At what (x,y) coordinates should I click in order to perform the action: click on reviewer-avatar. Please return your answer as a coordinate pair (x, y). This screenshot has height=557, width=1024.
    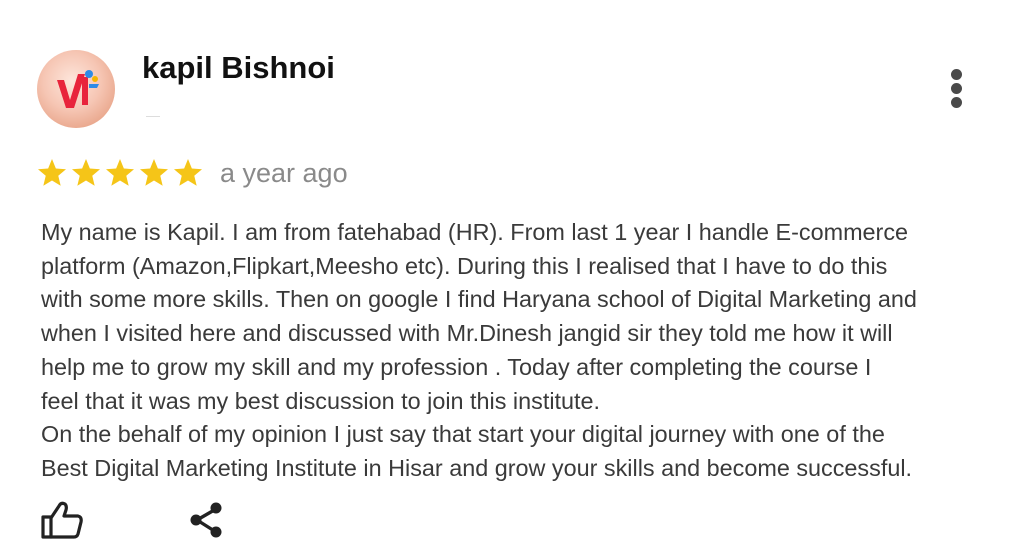
    Looking at the image, I should click on (76, 89).